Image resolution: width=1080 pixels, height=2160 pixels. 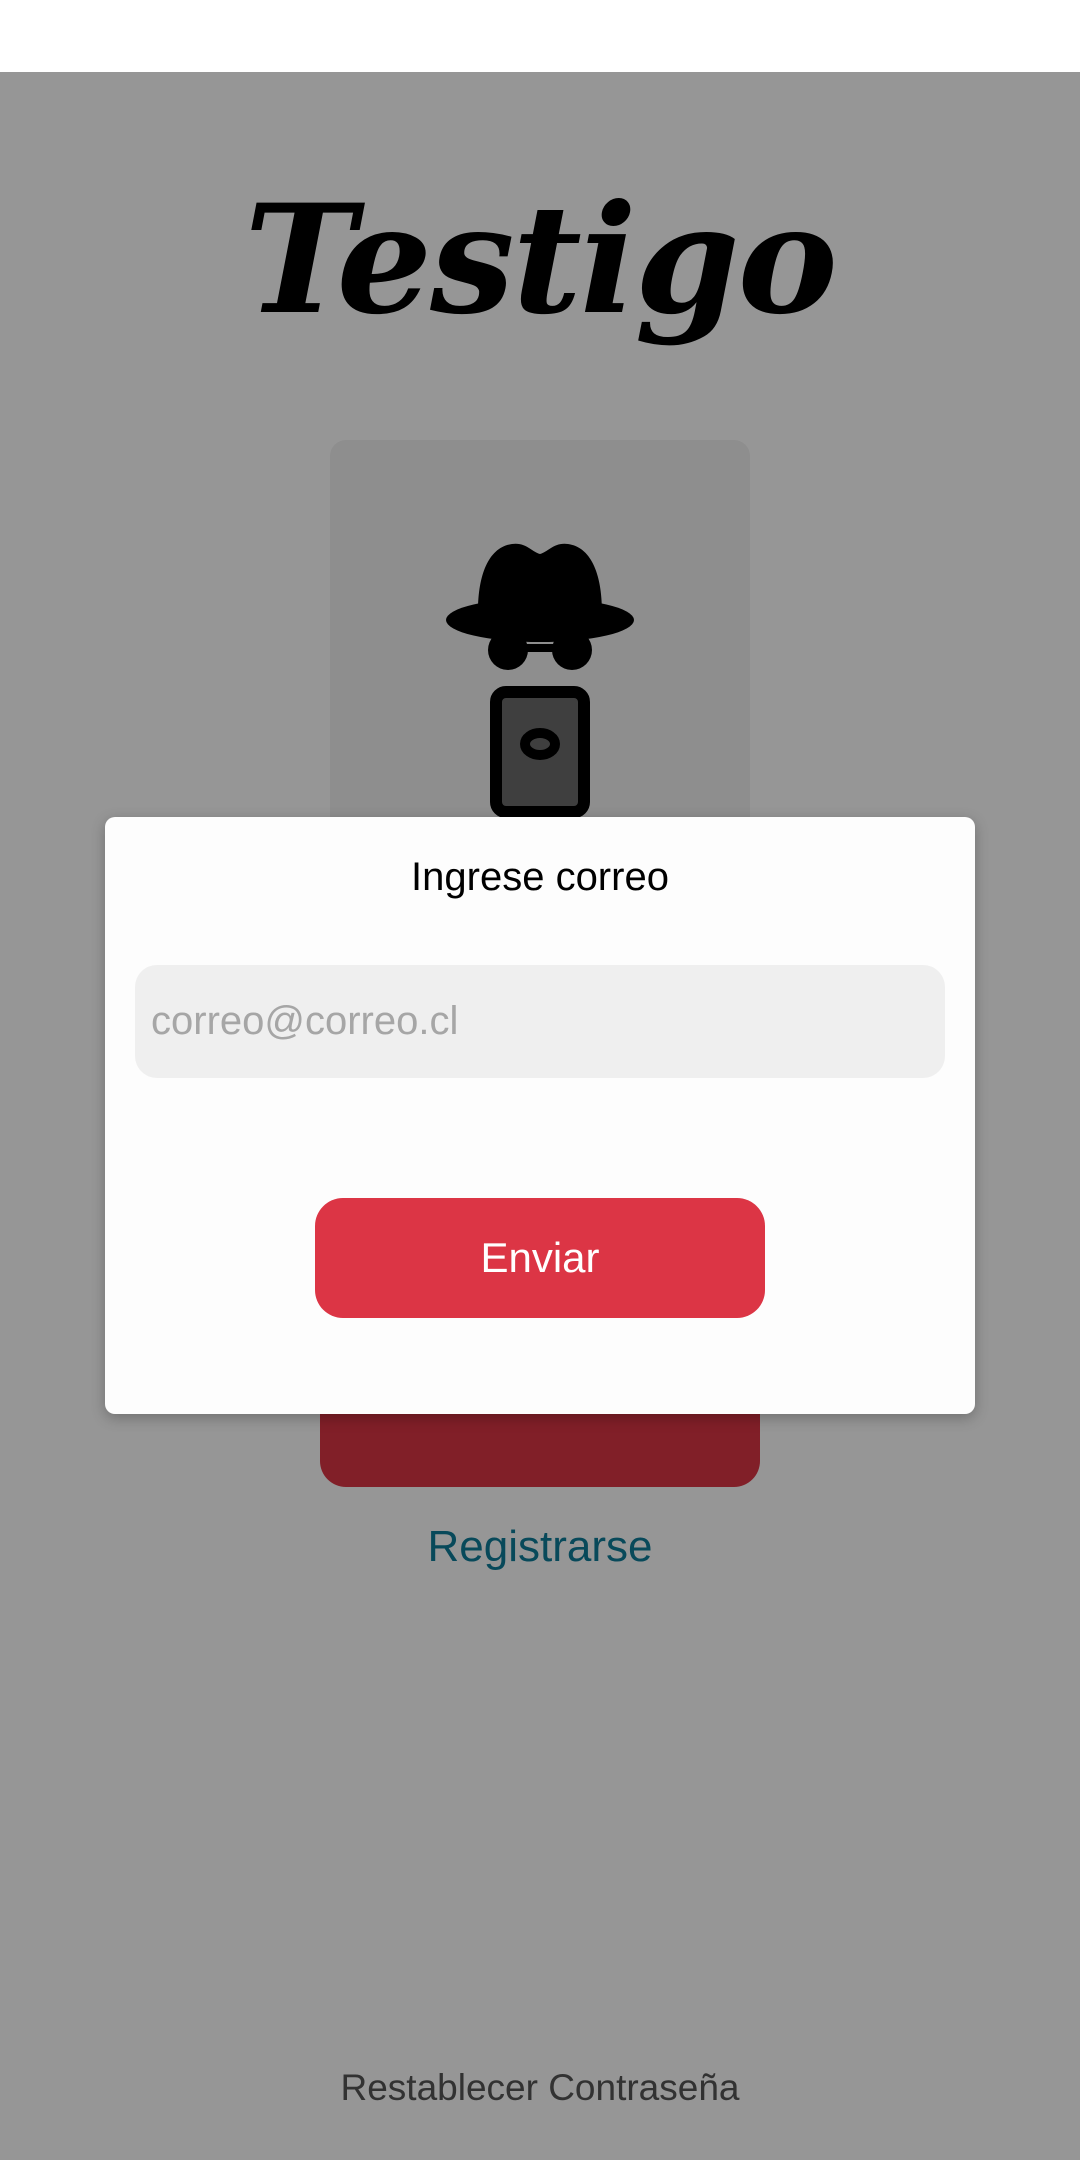 I want to click on send-button: Enviar, so click(x=540, y=1258).